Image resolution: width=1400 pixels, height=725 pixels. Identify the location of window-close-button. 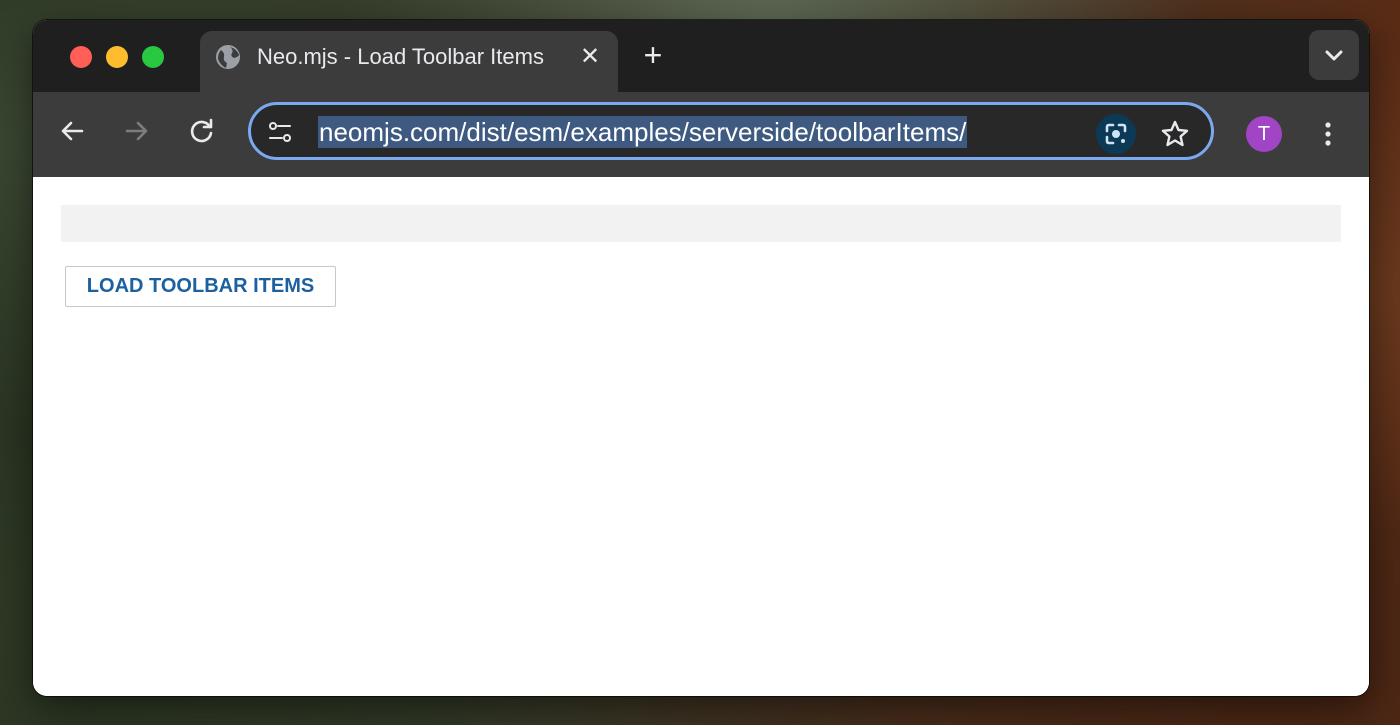
(81, 57).